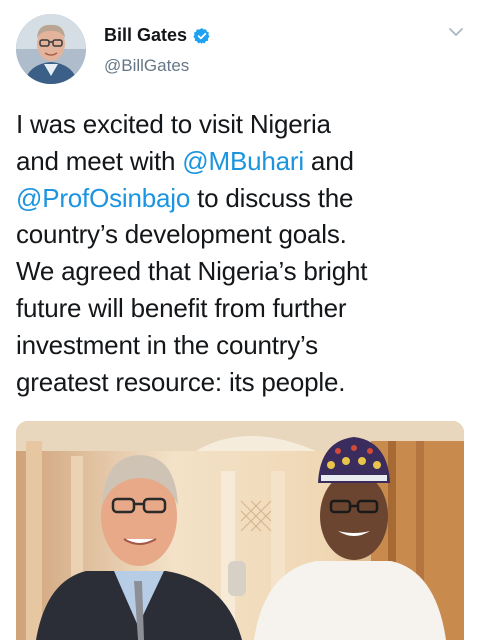 This screenshot has width=480, height=640. I want to click on tweet-text-line: We agreed that Nigeria’s bright, so click(241, 271).